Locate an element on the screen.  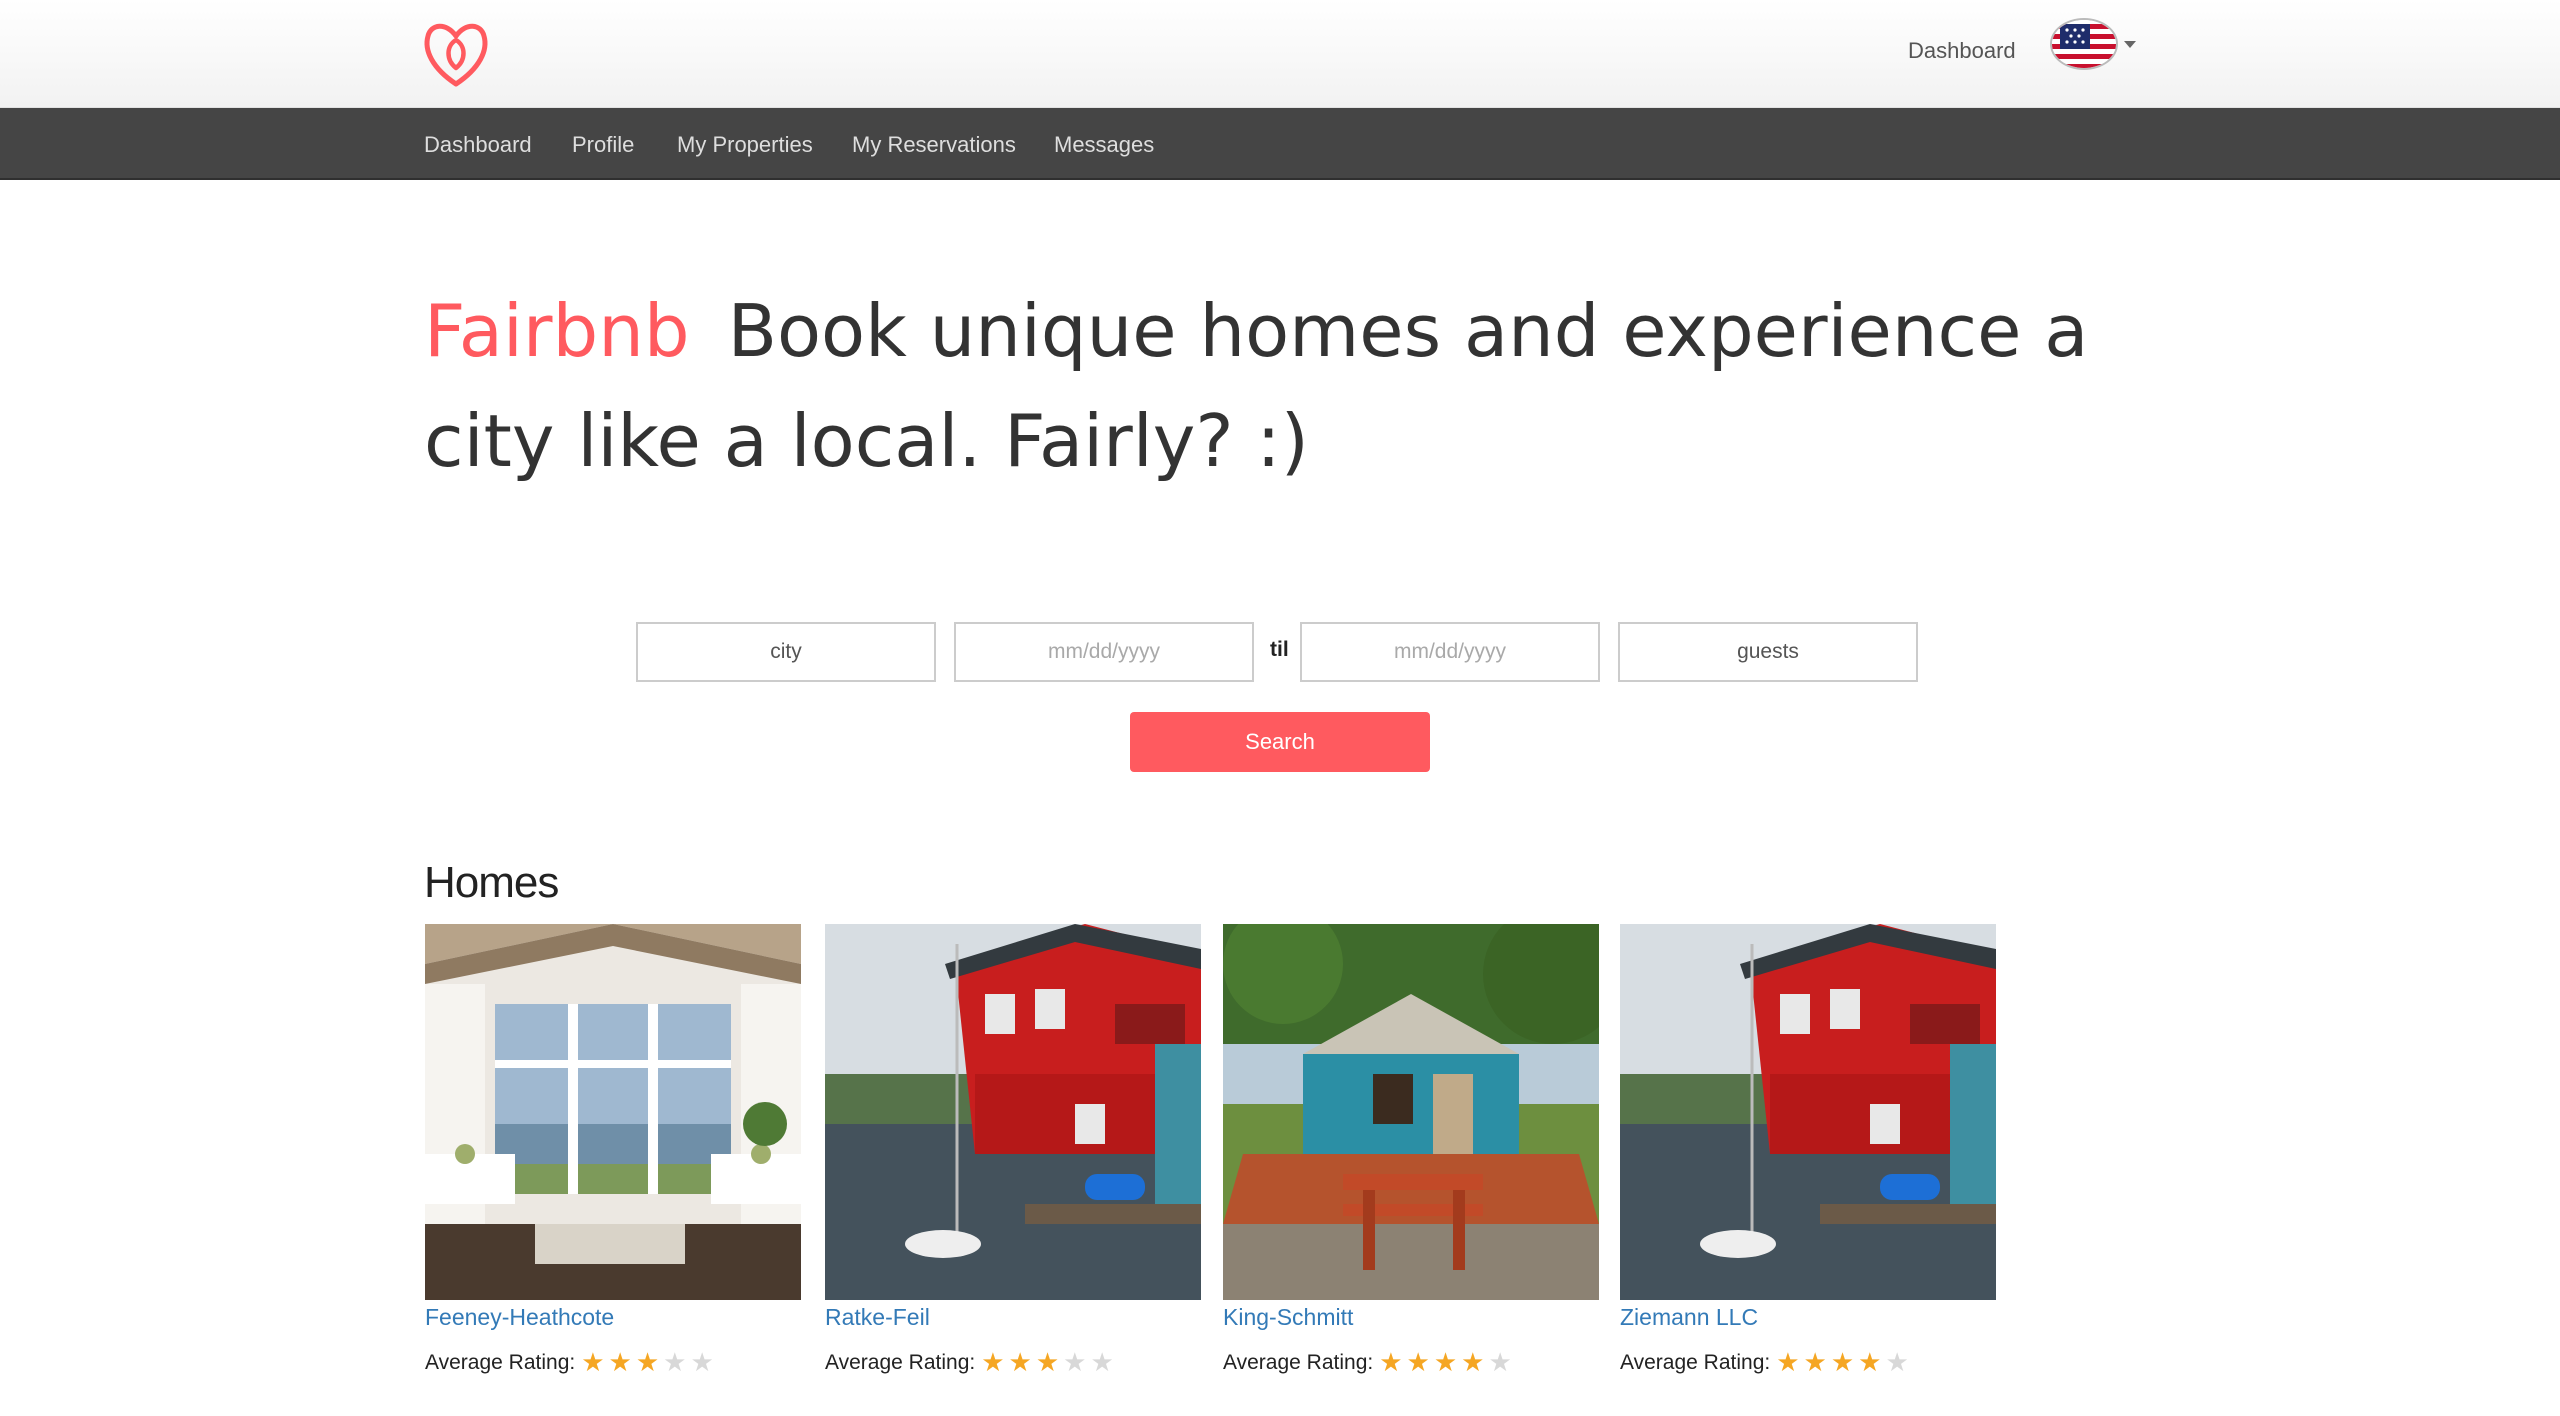
search-button: Search is located at coordinates (1280, 742).